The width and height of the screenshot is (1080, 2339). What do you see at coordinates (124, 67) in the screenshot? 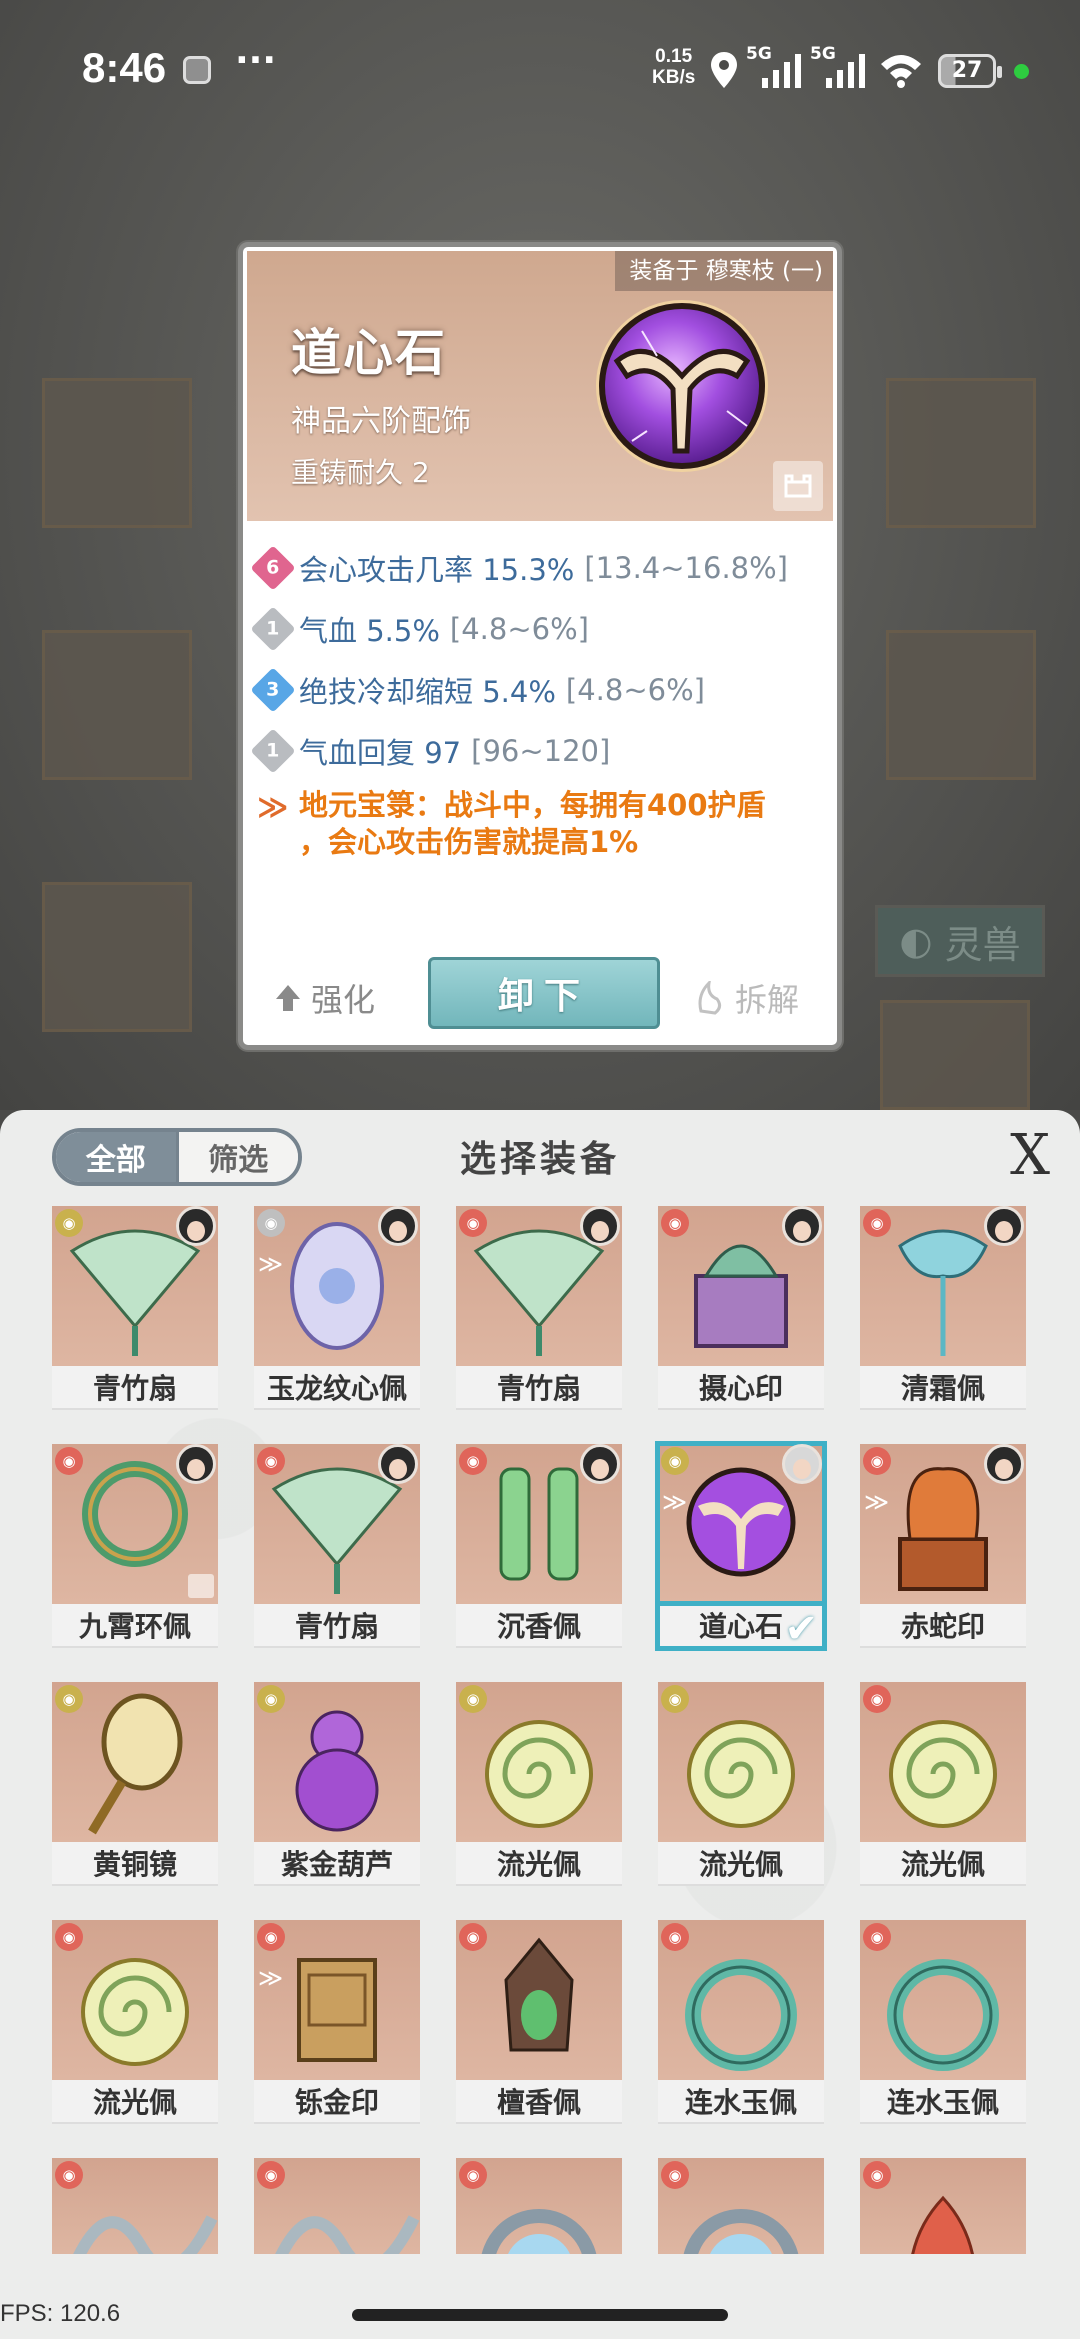
I see `status-time: 8:46` at bounding box center [124, 67].